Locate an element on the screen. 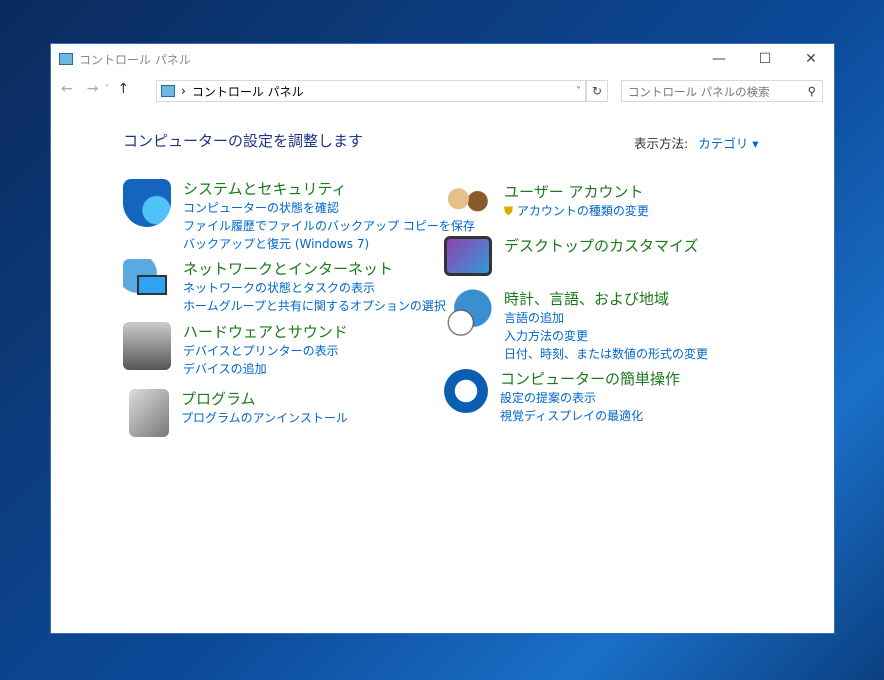  category-title: ユーザー アカウント is located at coordinates (573, 192).